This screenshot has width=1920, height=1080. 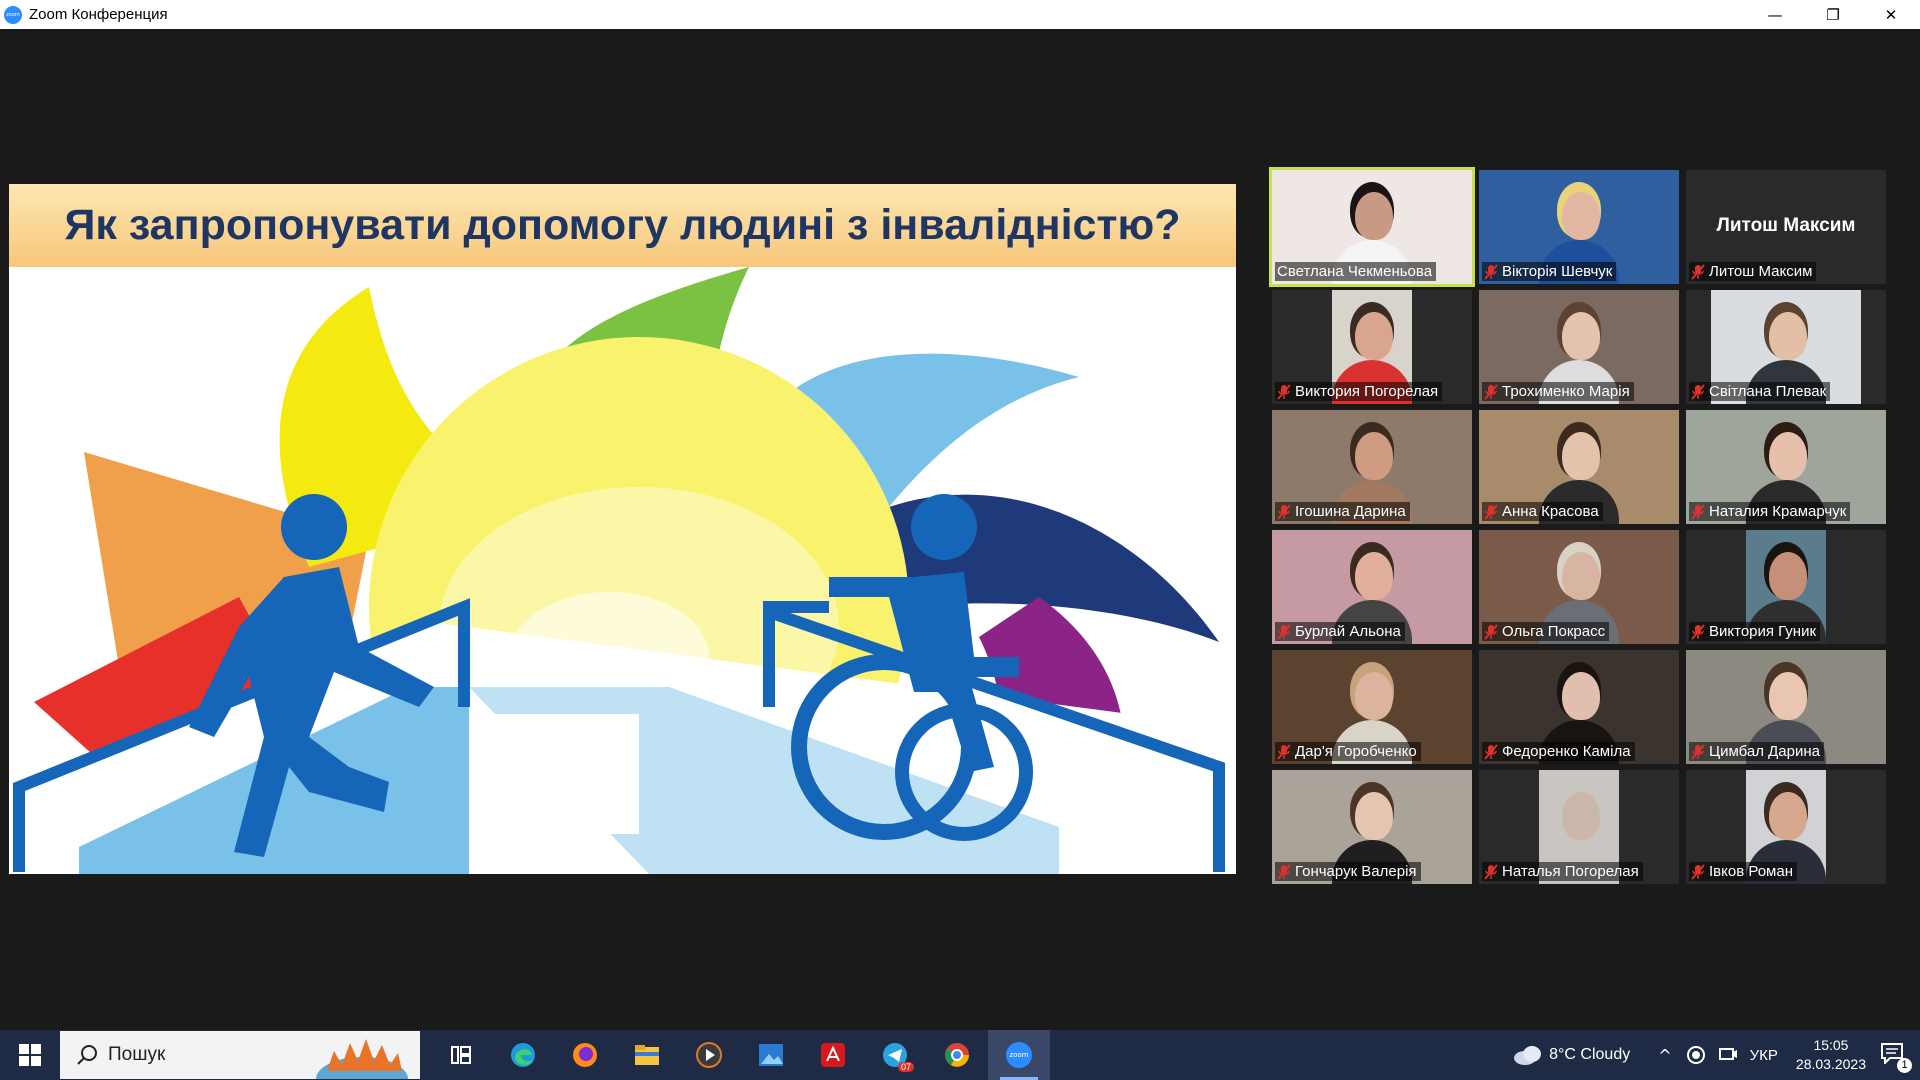 What do you see at coordinates (1367, 391) in the screenshot?
I see `participant-name: Виктория Погорелая` at bounding box center [1367, 391].